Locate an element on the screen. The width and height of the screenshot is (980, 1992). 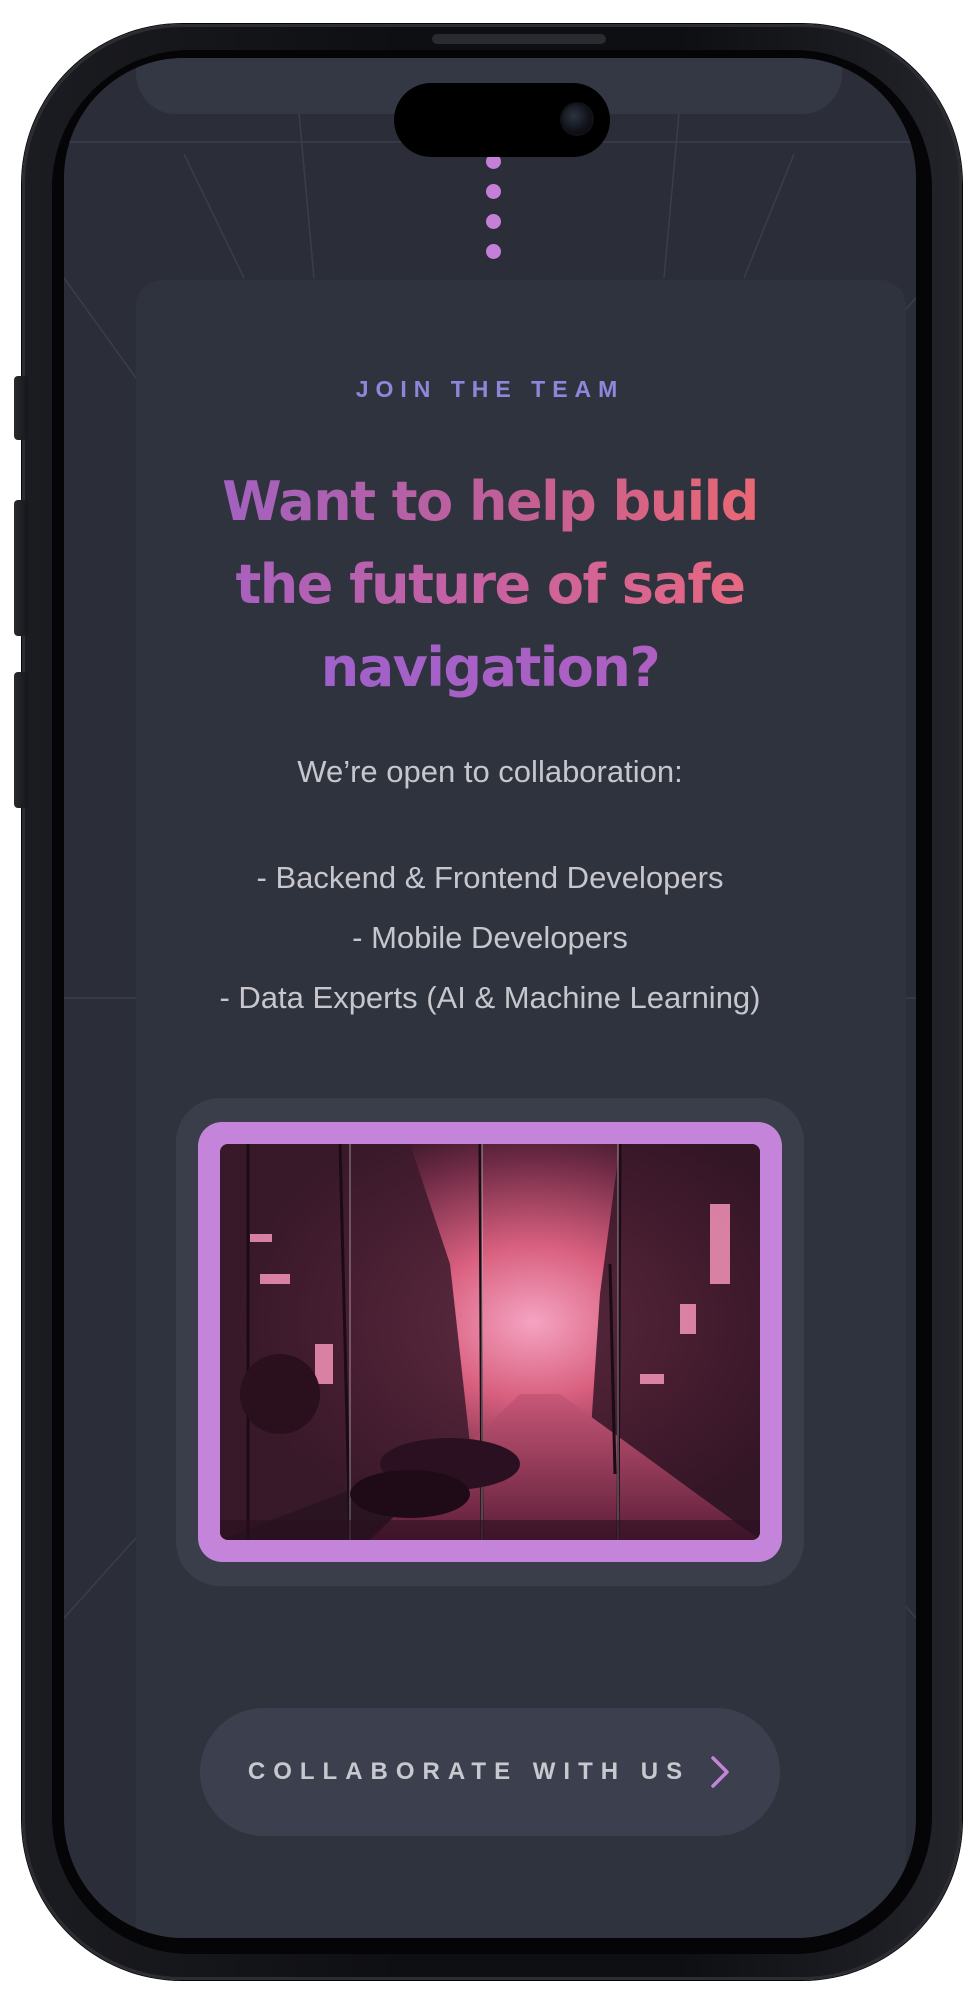
action-button is located at coordinates (21, 408).